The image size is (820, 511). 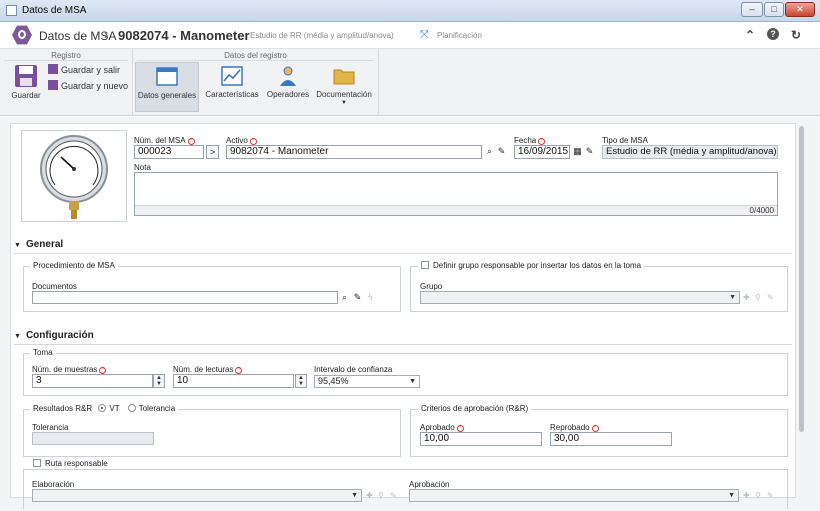 What do you see at coordinates (92, 381) in the screenshot?
I see `samples-input: 3` at bounding box center [92, 381].